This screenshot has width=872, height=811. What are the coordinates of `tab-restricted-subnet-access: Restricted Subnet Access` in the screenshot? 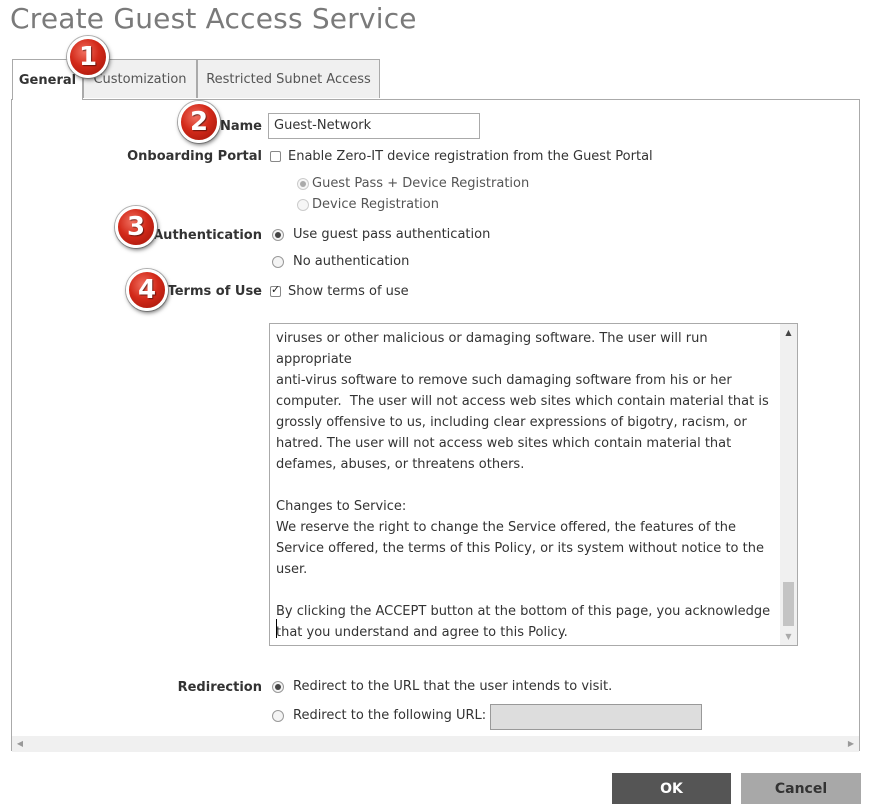 It's located at (288, 78).